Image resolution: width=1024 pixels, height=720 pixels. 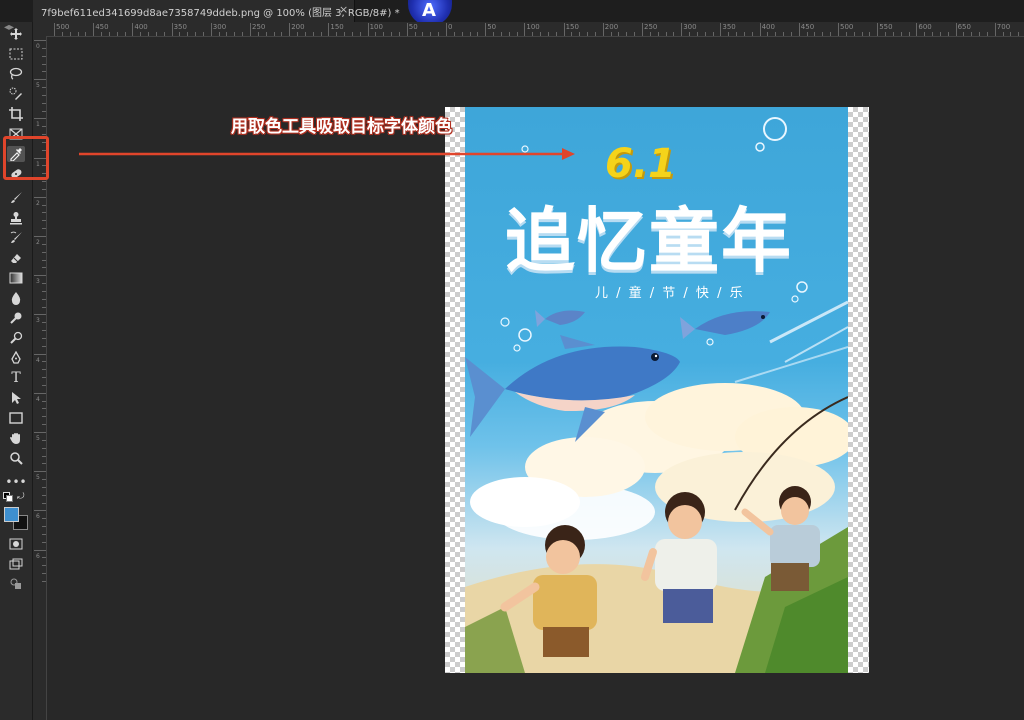 I want to click on close-tab-icon: ×, so click(x=343, y=9).